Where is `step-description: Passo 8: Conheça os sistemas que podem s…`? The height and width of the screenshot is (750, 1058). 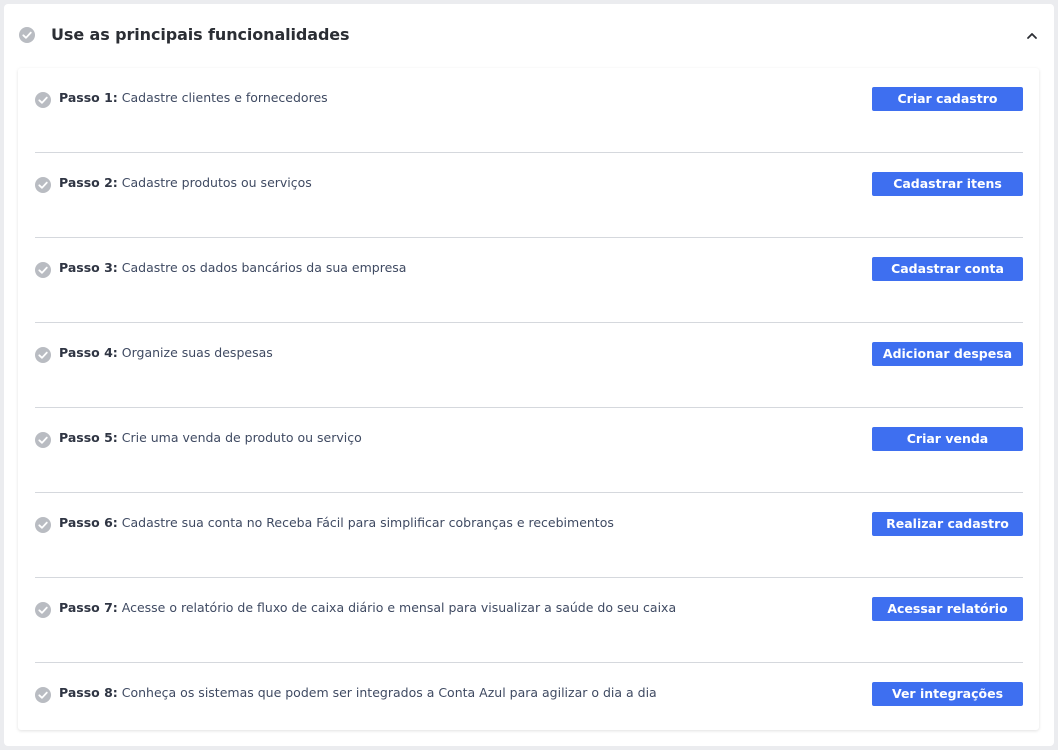 step-description: Passo 8: Conheça os sistemas que podem s… is located at coordinates (358, 692).